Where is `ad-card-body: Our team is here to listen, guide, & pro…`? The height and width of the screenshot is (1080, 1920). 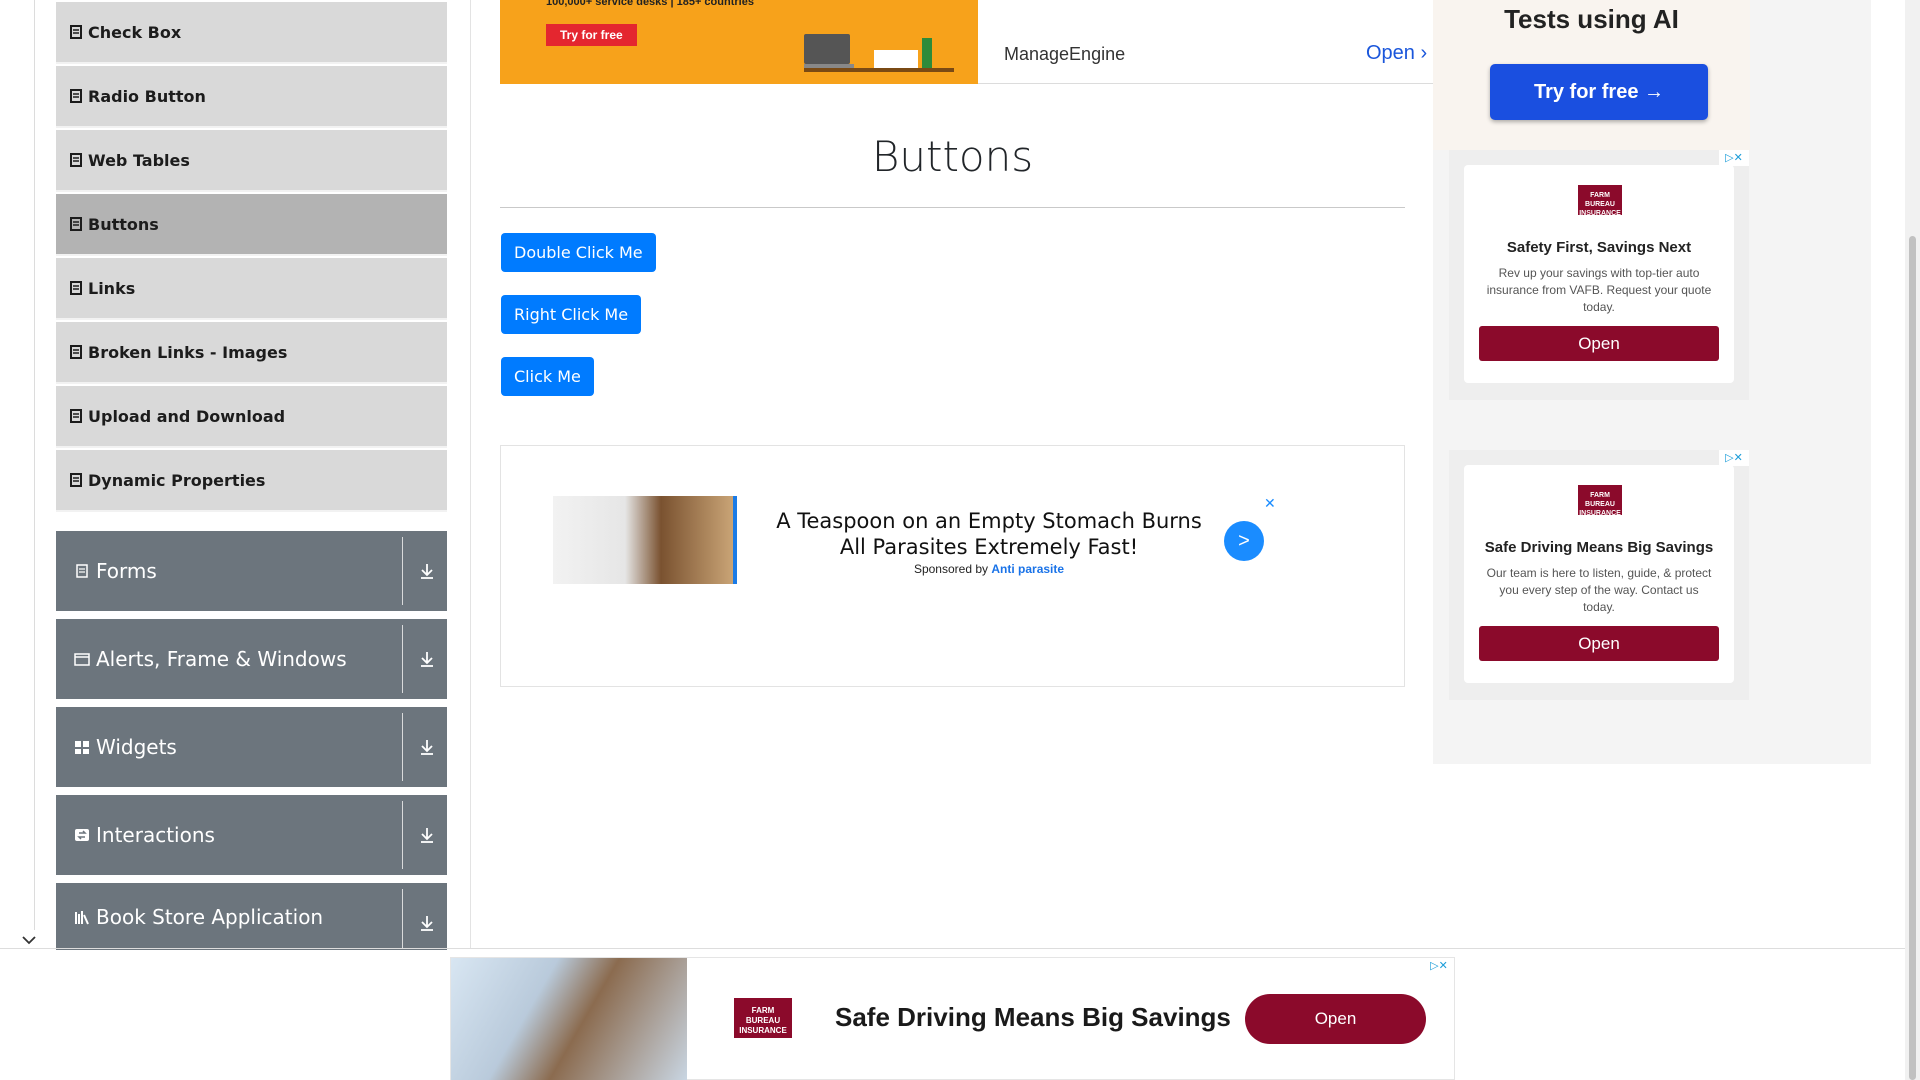
ad-card-body: Our team is here to listen, guide, & pro… is located at coordinates (1599, 590).